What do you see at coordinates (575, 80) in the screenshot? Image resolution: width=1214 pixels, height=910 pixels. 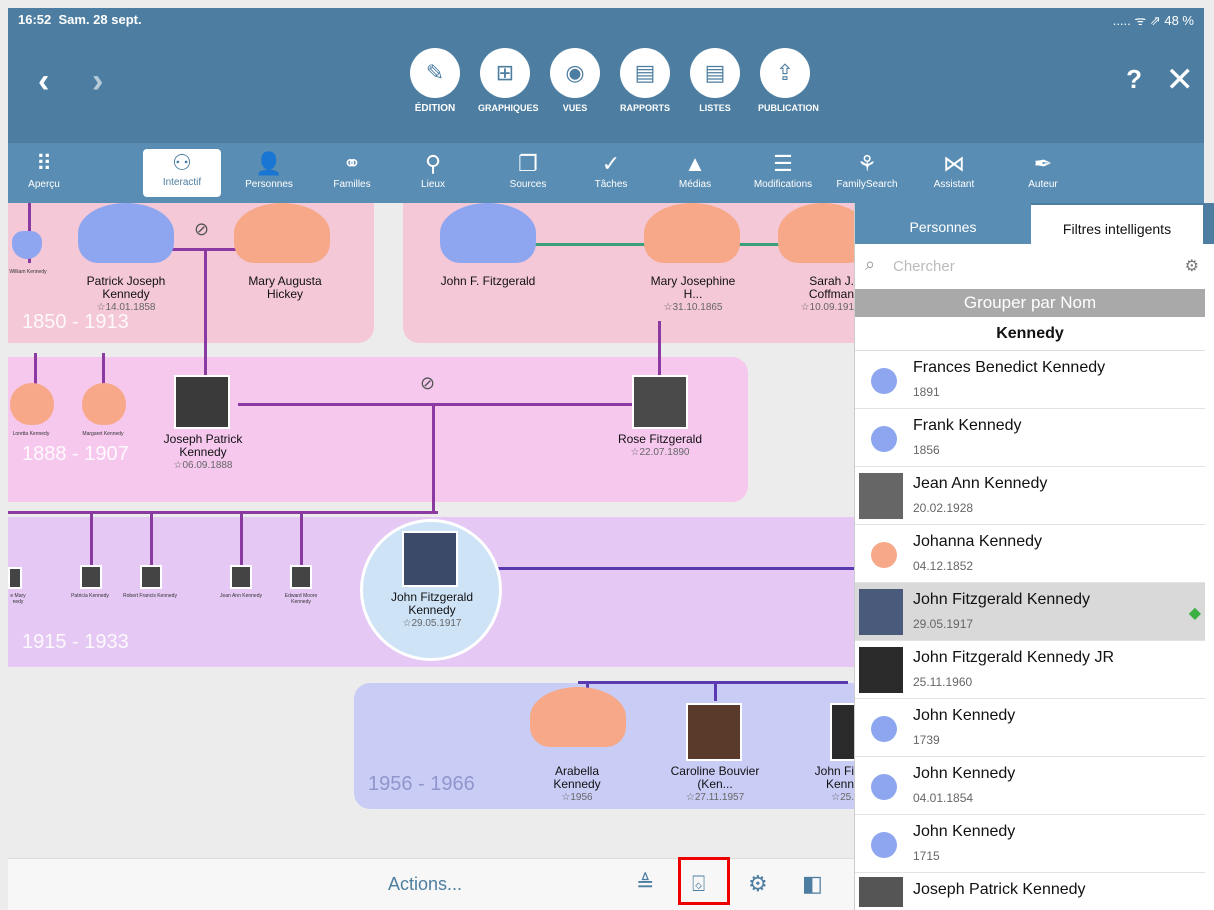 I see `mode-vues: ◉ VUES` at bounding box center [575, 80].